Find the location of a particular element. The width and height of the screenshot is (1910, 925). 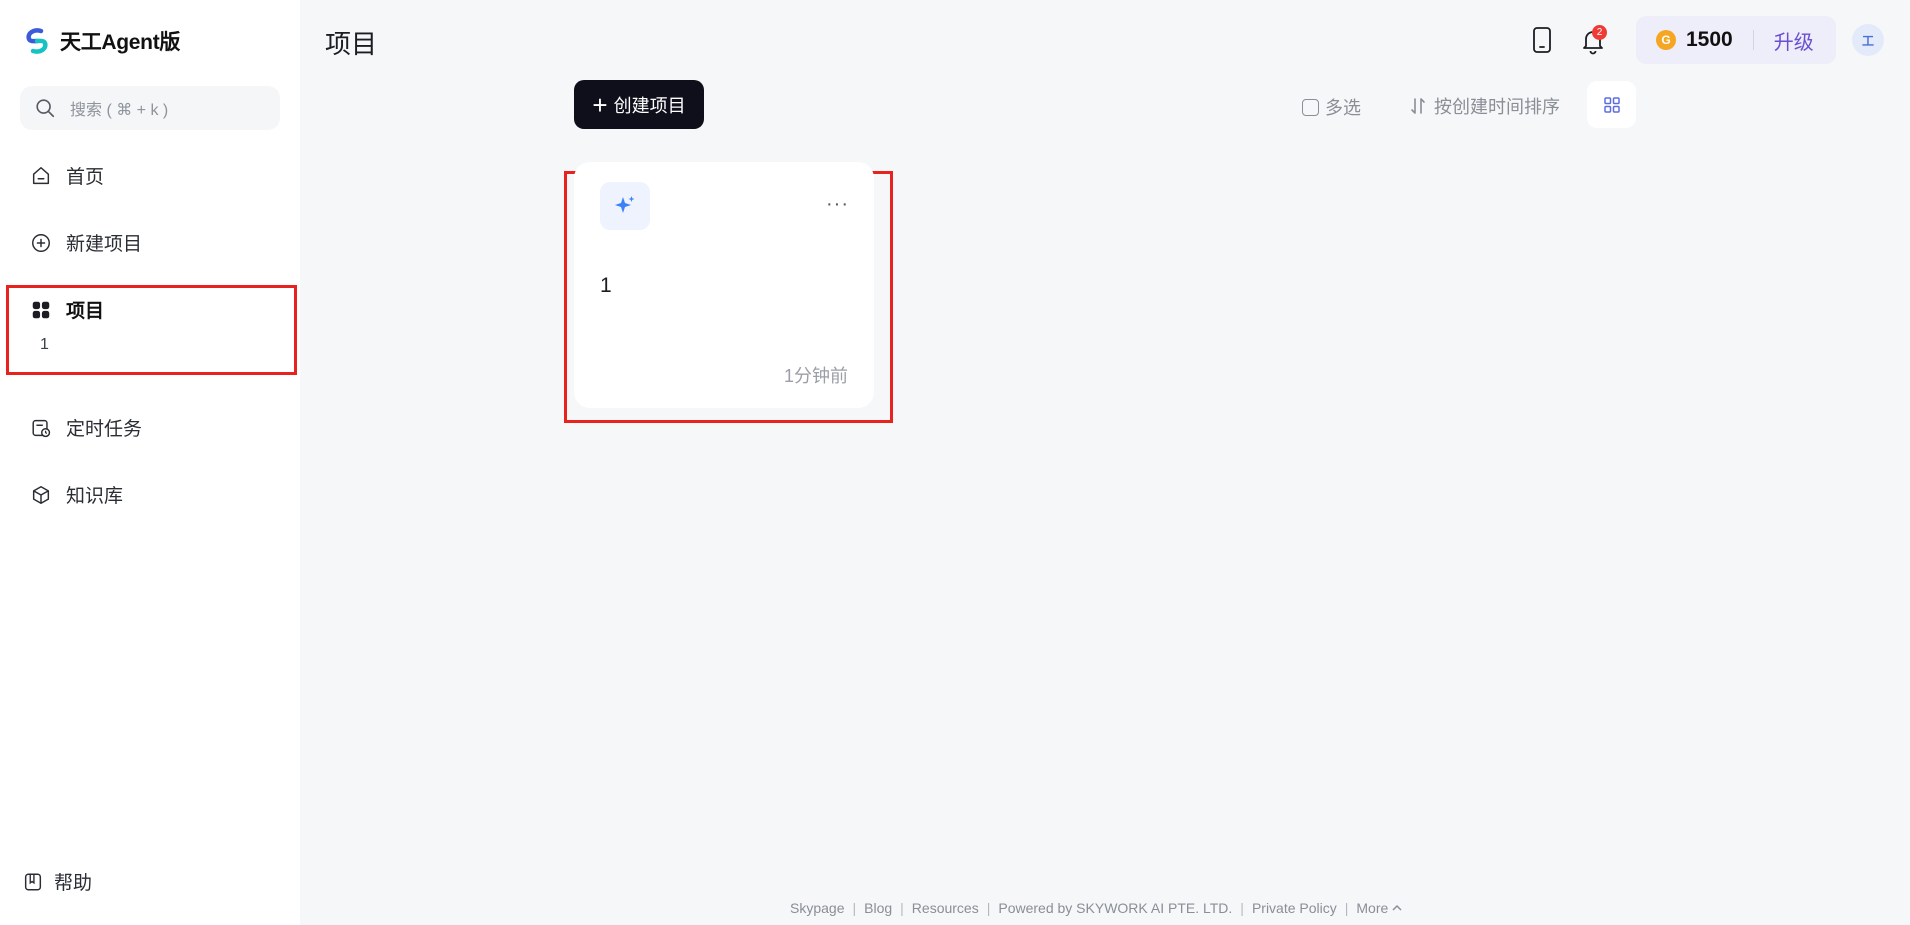

sidebar-item-label: 定时任务 is located at coordinates (104, 429).